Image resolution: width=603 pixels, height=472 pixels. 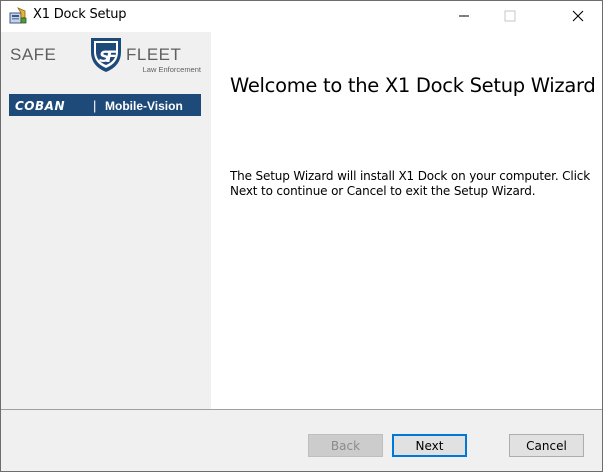 What do you see at coordinates (144, 106) in the screenshot?
I see `logo-mobile-vision-text: Mobile-Vision` at bounding box center [144, 106].